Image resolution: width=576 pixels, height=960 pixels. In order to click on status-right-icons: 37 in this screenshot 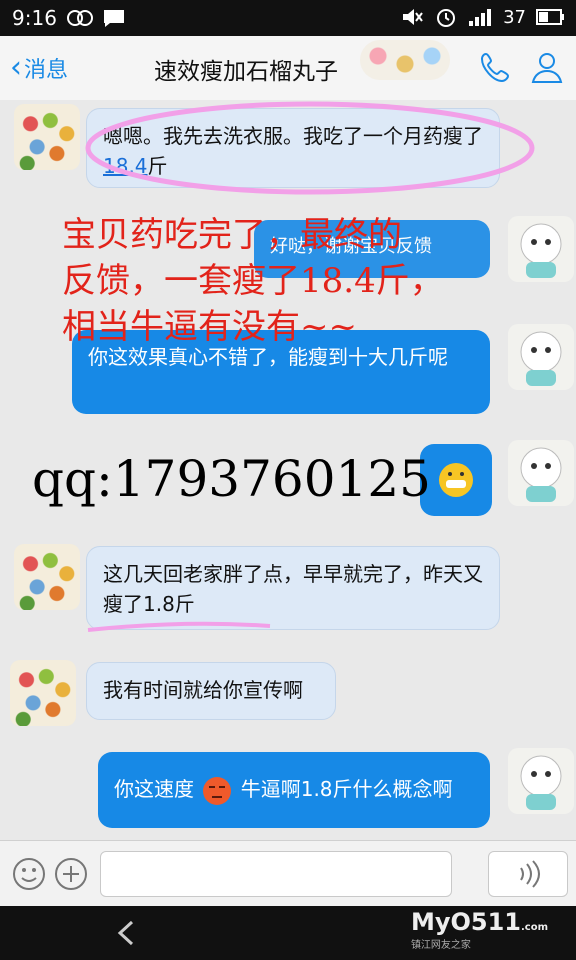, I will do `click(483, 17)`.